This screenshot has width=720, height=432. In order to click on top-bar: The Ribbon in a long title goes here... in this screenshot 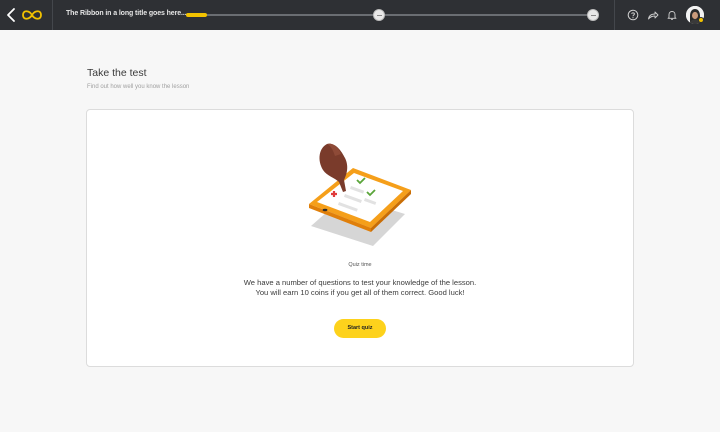, I will do `click(360, 15)`.